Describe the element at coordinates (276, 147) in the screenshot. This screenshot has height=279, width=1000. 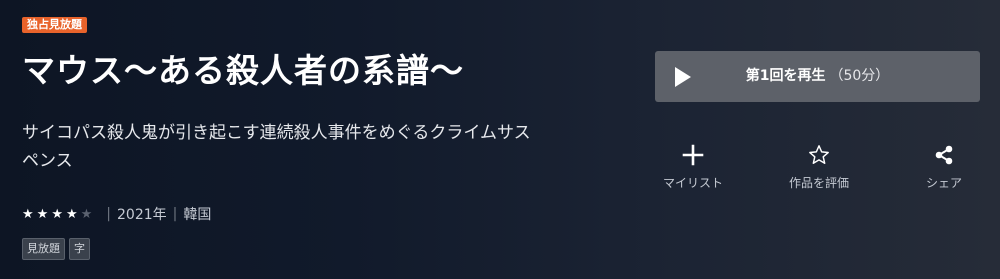
I see `description: サイコパス殺人鬼が引き起こす連続殺人事件をめぐるクライムサスペンス` at that location.